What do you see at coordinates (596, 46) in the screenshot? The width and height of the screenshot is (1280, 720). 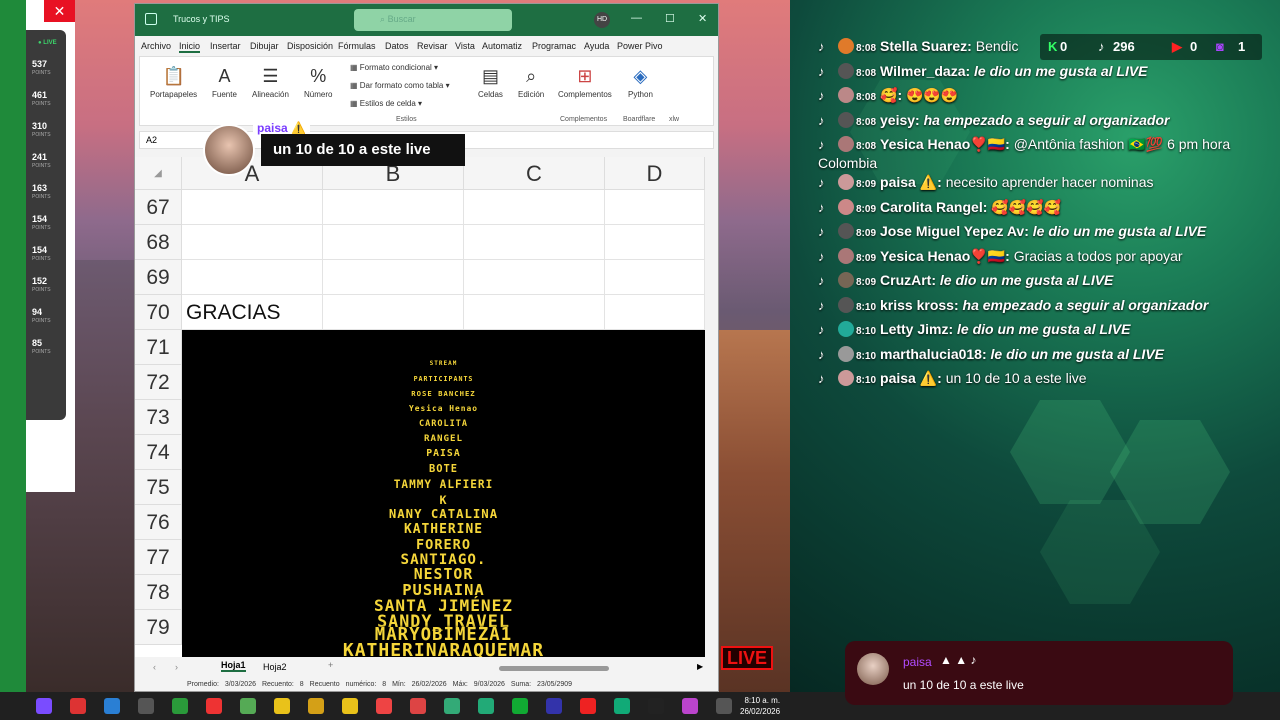 I see `tab-ayuda: Ayuda` at bounding box center [596, 46].